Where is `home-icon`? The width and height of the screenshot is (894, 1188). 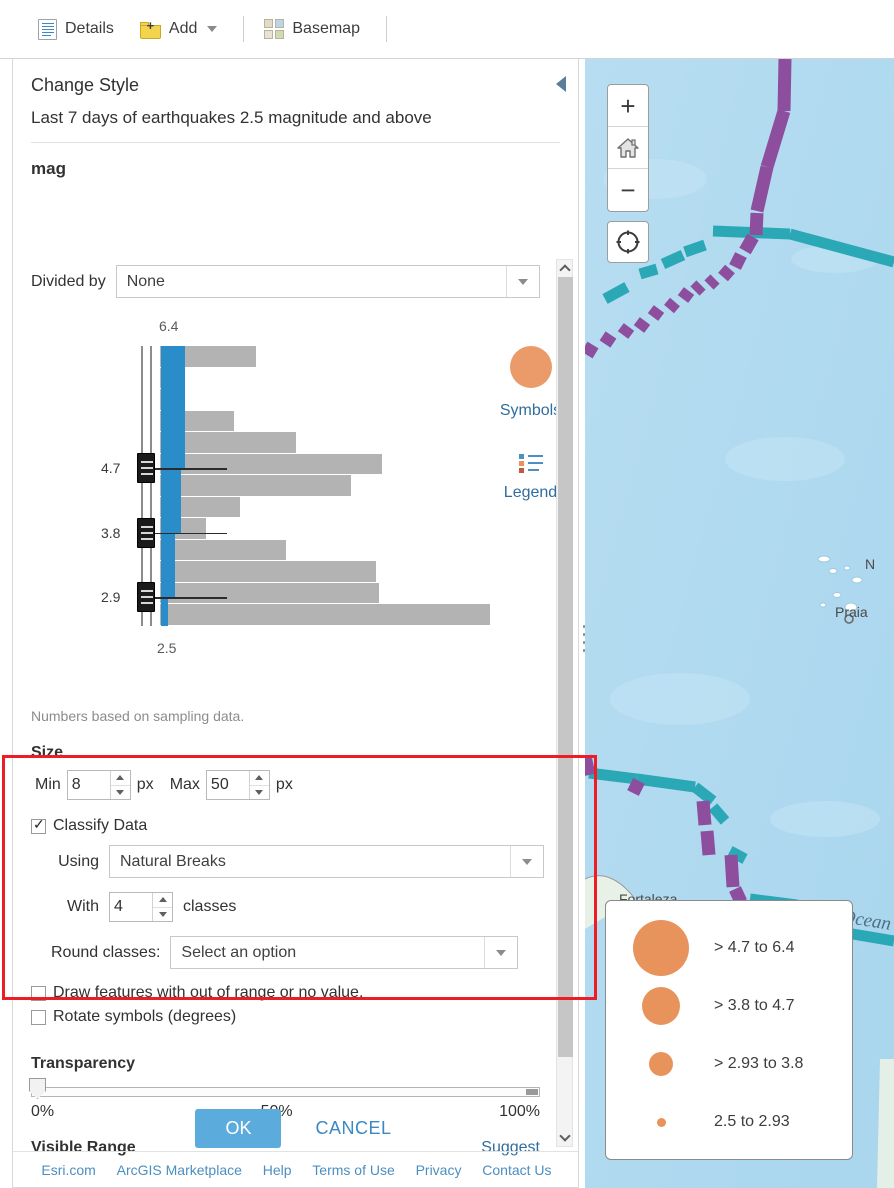
home-icon is located at coordinates (628, 147).